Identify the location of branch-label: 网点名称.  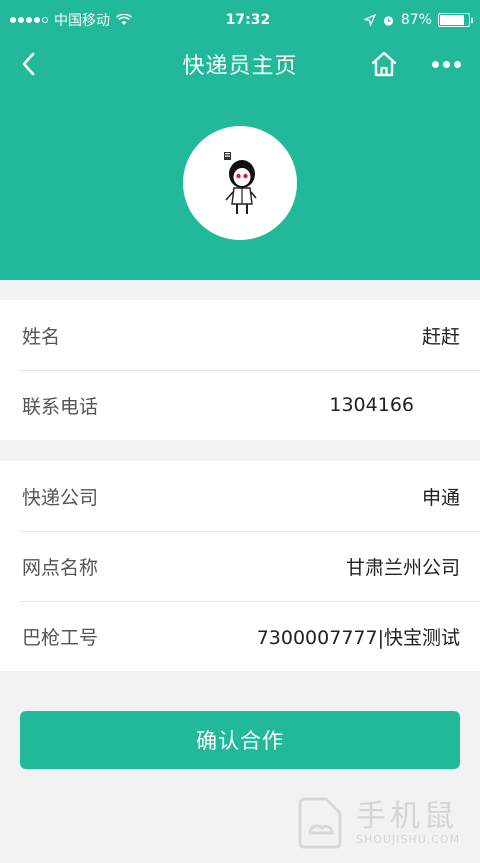
(60, 567).